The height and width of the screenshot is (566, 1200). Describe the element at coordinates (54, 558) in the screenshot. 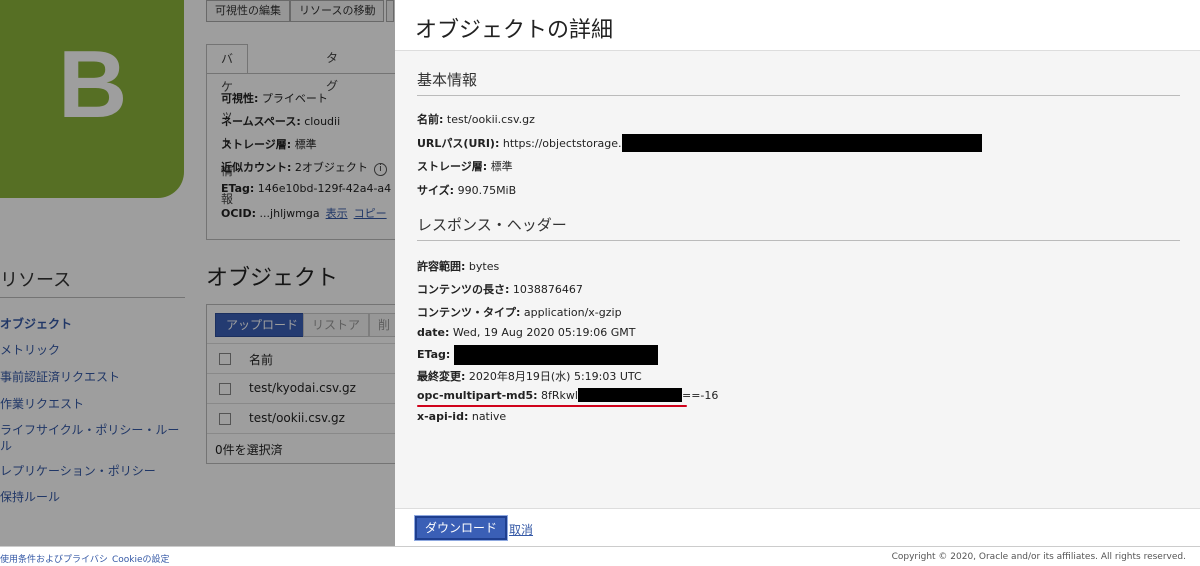

I see `terms-privacy-link: 使用条件およびプライバシ` at that location.